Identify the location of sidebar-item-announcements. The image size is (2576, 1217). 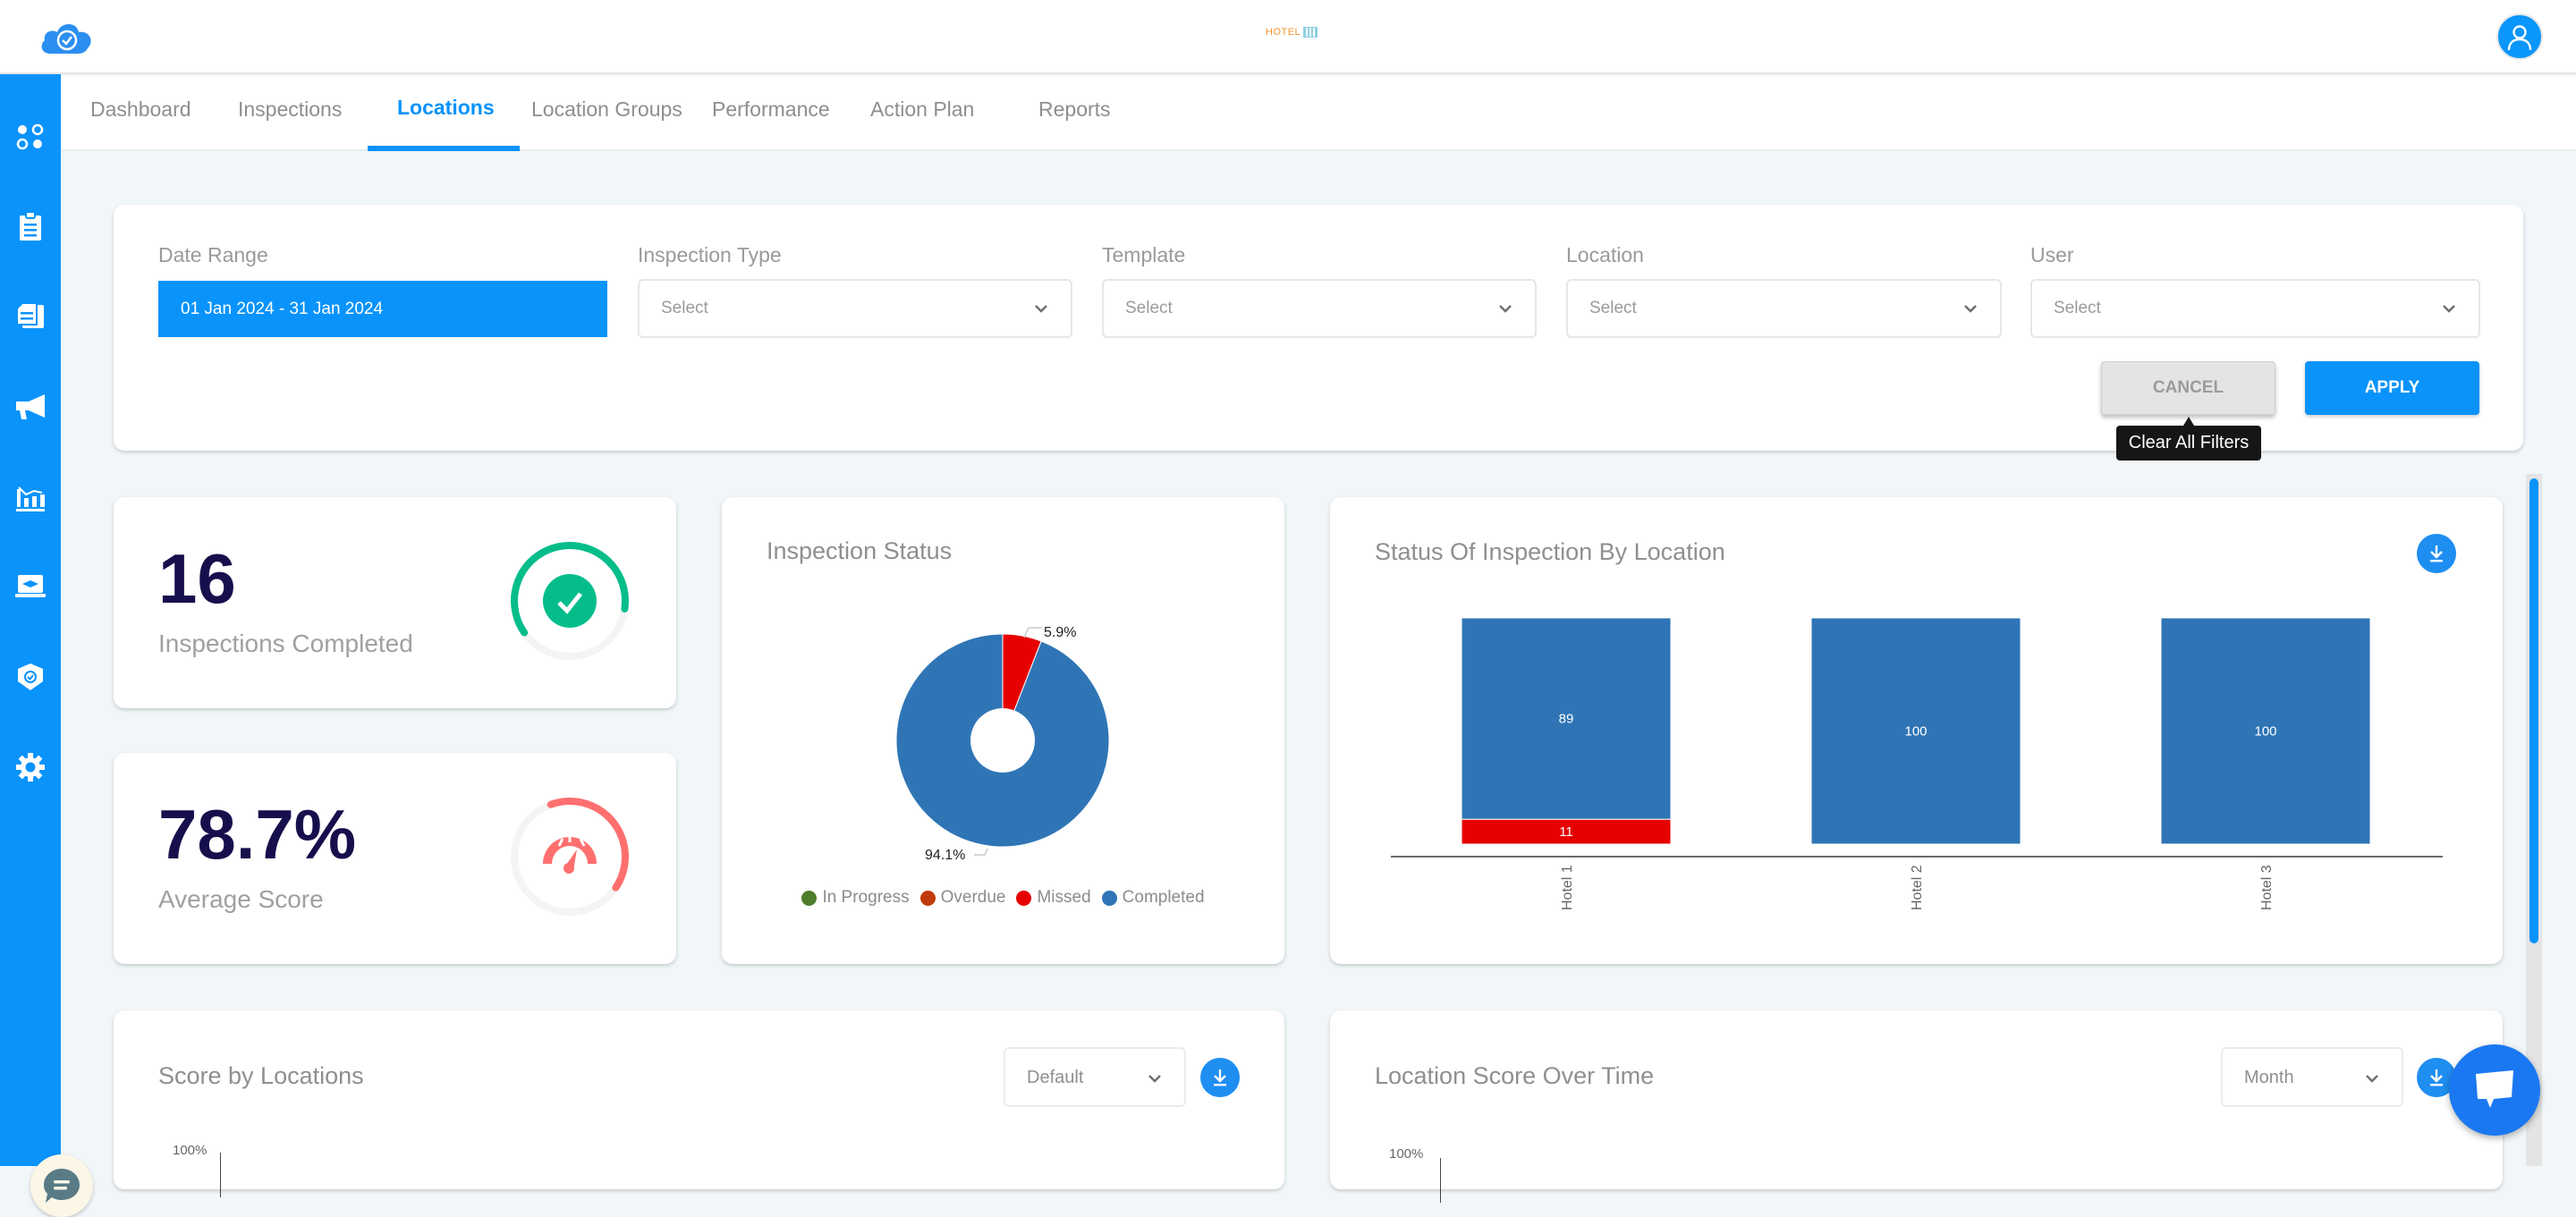
(30, 407).